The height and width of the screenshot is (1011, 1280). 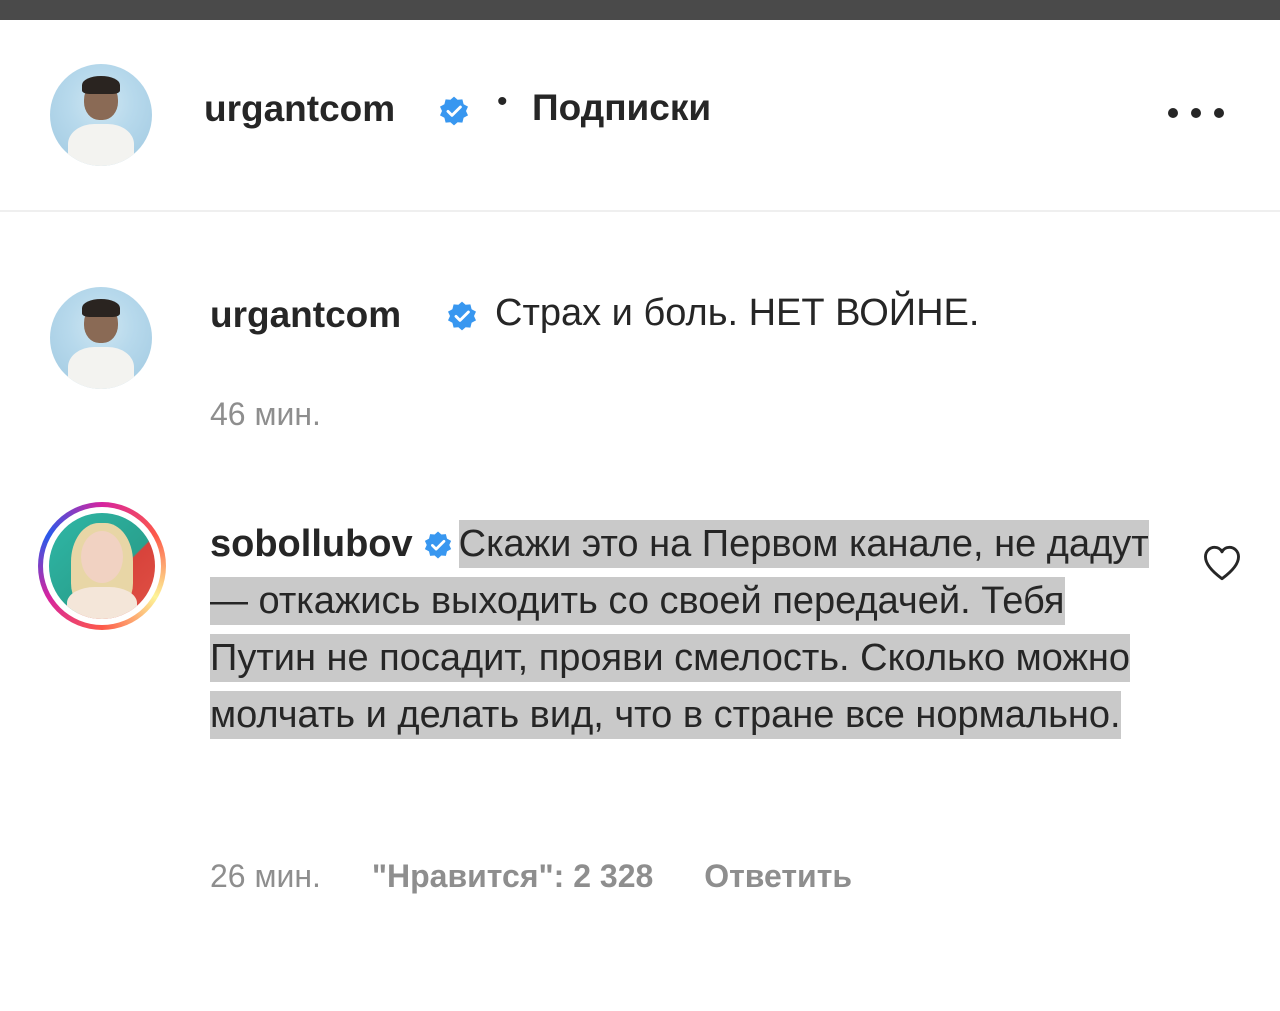 I want to click on more-options-icon, so click(x=1196, y=113).